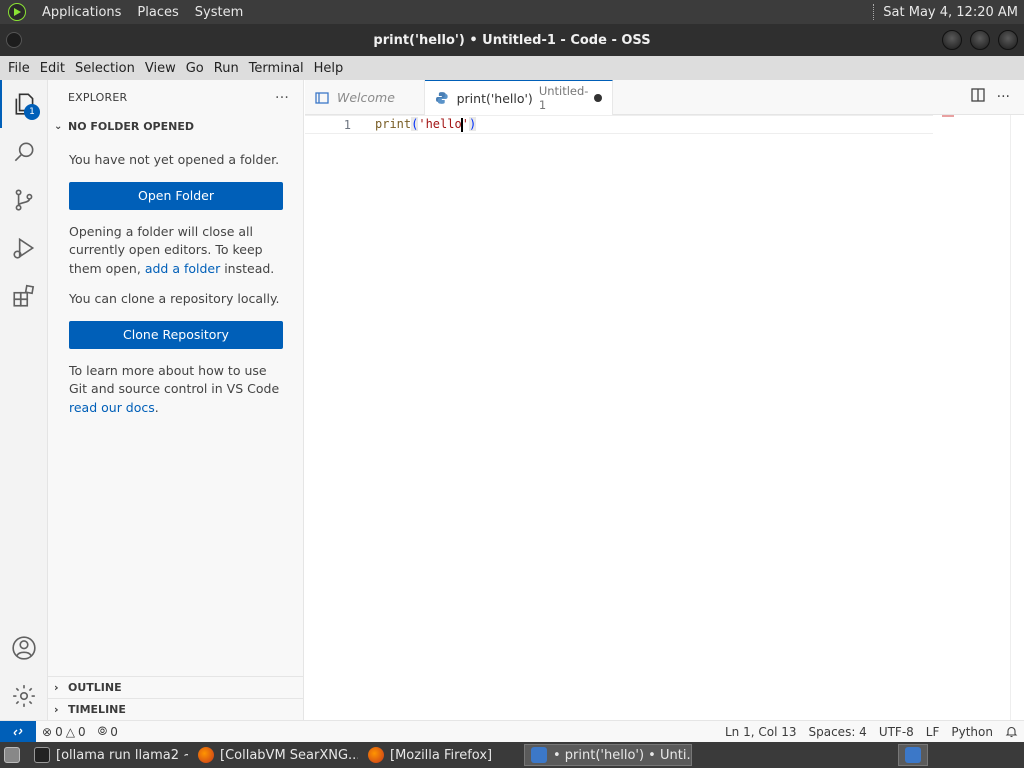 The height and width of the screenshot is (768, 1024). I want to click on places-menu: Places, so click(157, 12).